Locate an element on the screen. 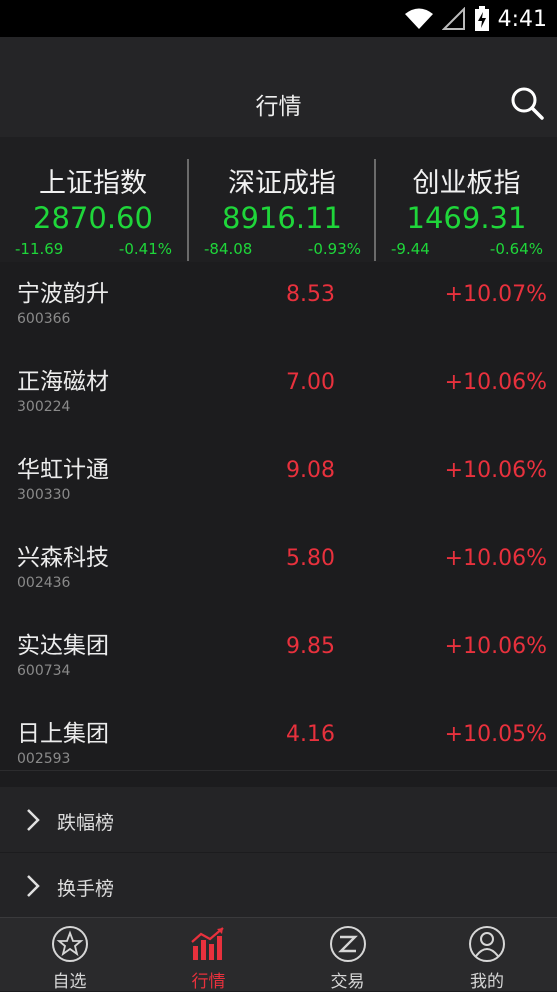 Image resolution: width=557 pixels, height=992 pixels. index-percent: -0.41% is located at coordinates (145, 249).